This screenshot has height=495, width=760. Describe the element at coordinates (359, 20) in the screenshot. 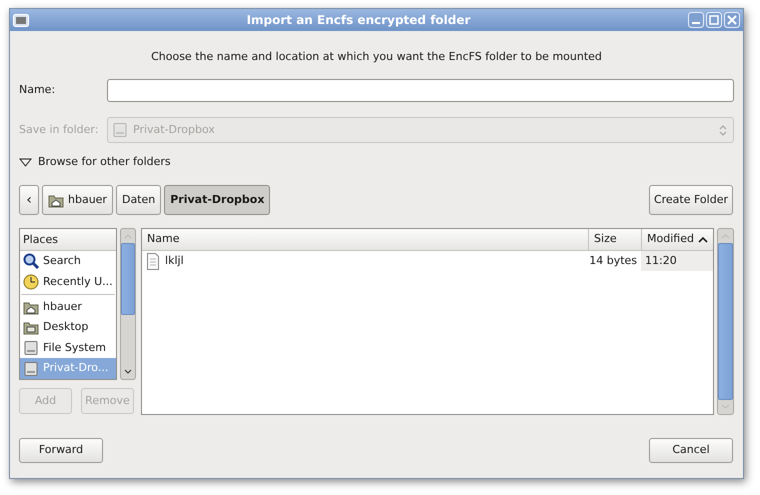

I see `window-title: Import an Encfs encrypted folder` at that location.